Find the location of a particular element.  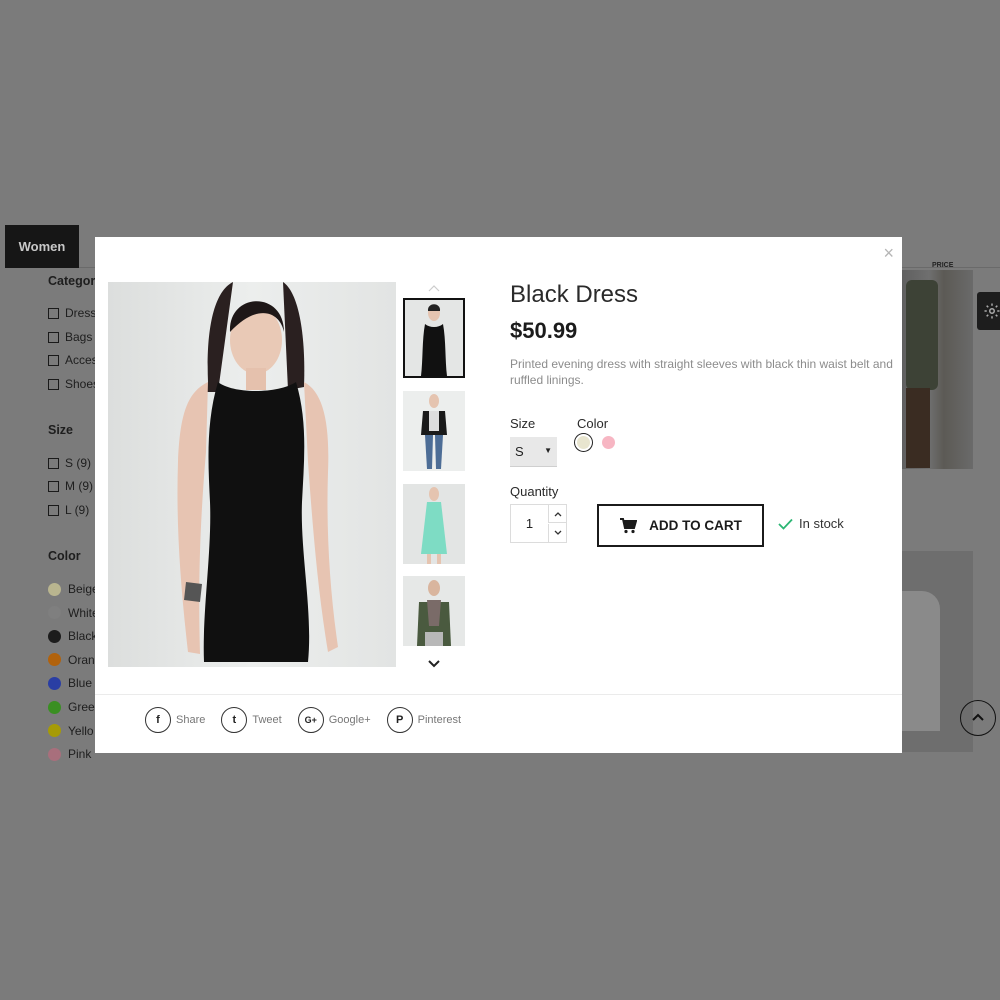

filter-color-heading: Color is located at coordinates (64, 556).